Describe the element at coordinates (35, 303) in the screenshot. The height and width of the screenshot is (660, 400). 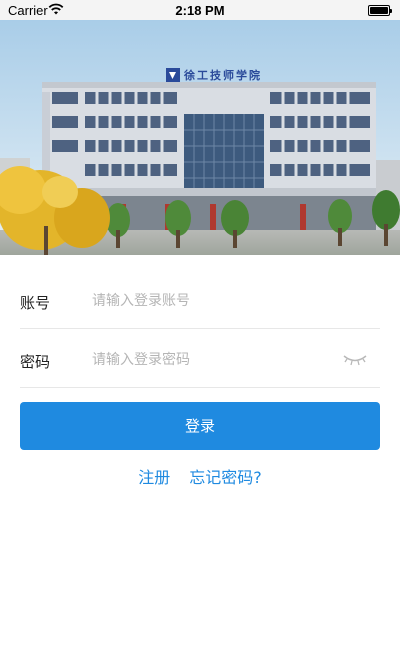
I see `account-label: 账号` at that location.